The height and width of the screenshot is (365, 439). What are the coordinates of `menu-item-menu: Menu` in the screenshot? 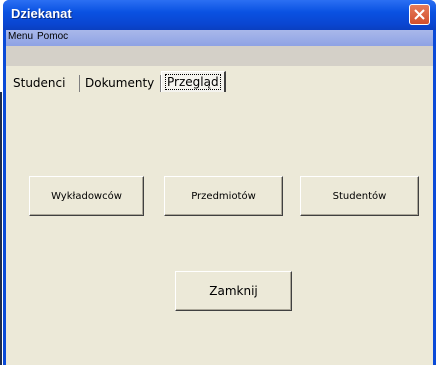 It's located at (20, 36).